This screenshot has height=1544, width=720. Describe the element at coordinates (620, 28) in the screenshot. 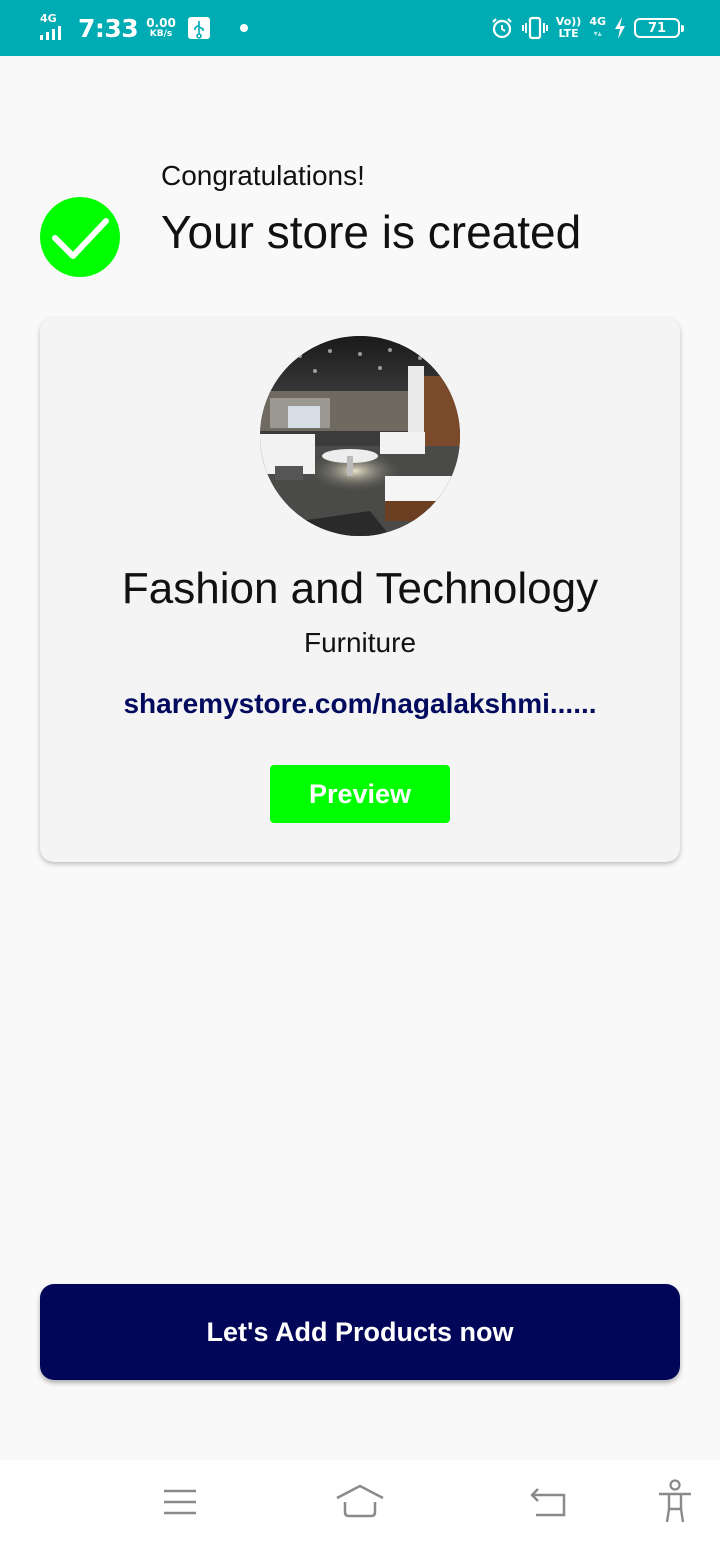

I see `charging-icon` at that location.